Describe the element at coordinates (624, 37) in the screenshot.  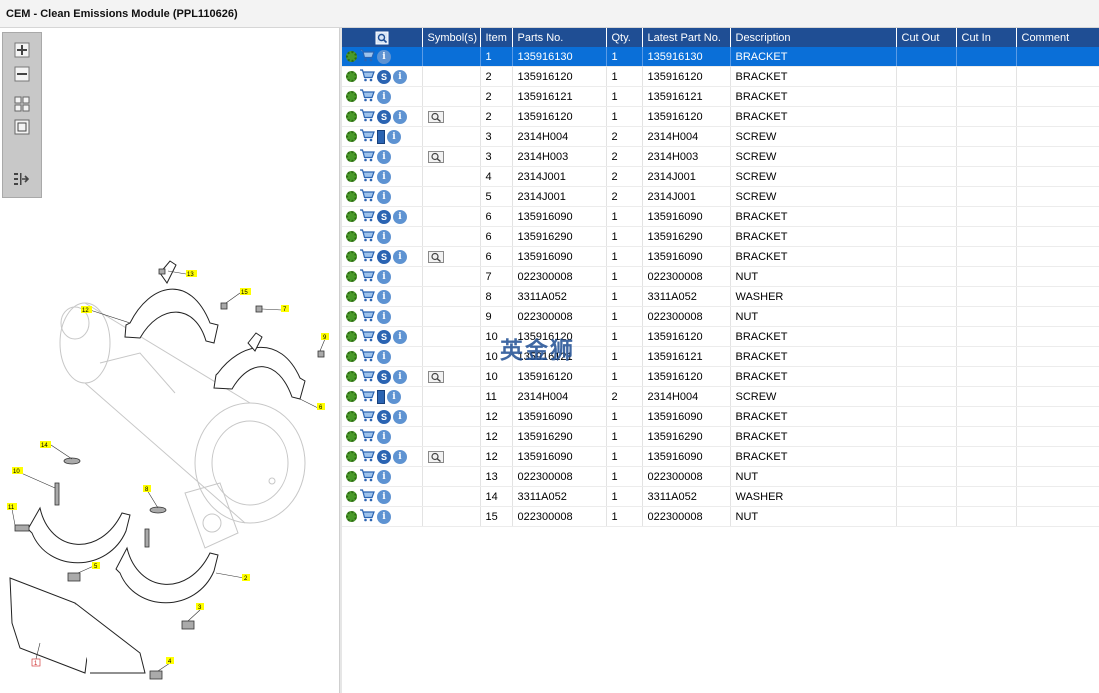
I see `column-header-qty: Qty.` at that location.